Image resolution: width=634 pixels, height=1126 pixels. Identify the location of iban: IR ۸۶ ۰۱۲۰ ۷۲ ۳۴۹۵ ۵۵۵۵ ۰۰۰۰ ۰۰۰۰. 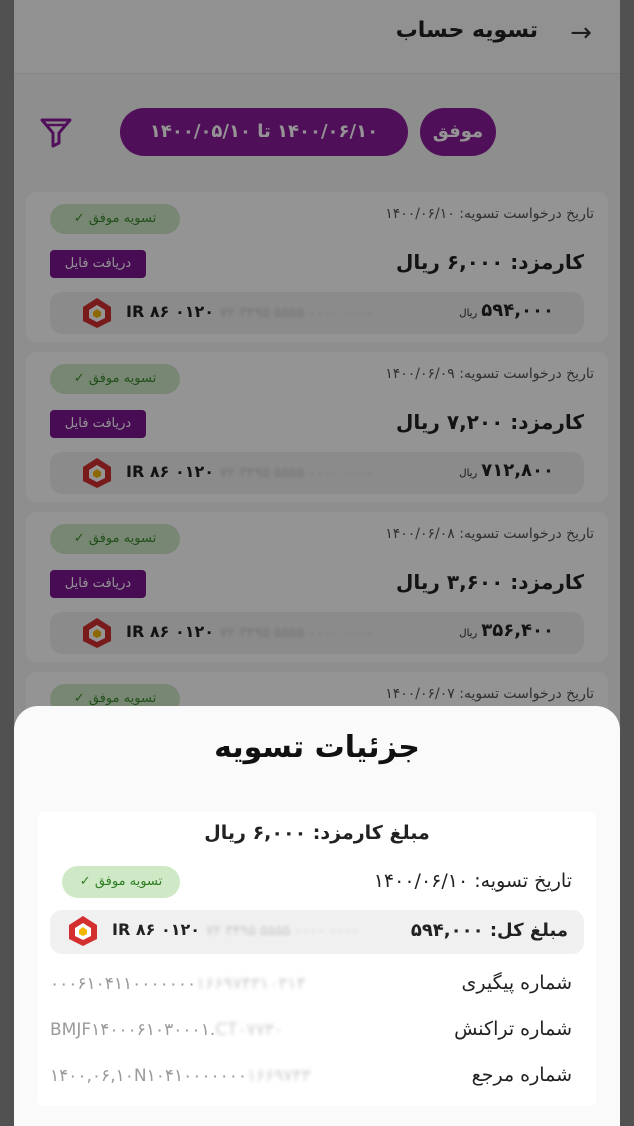
(236, 929).